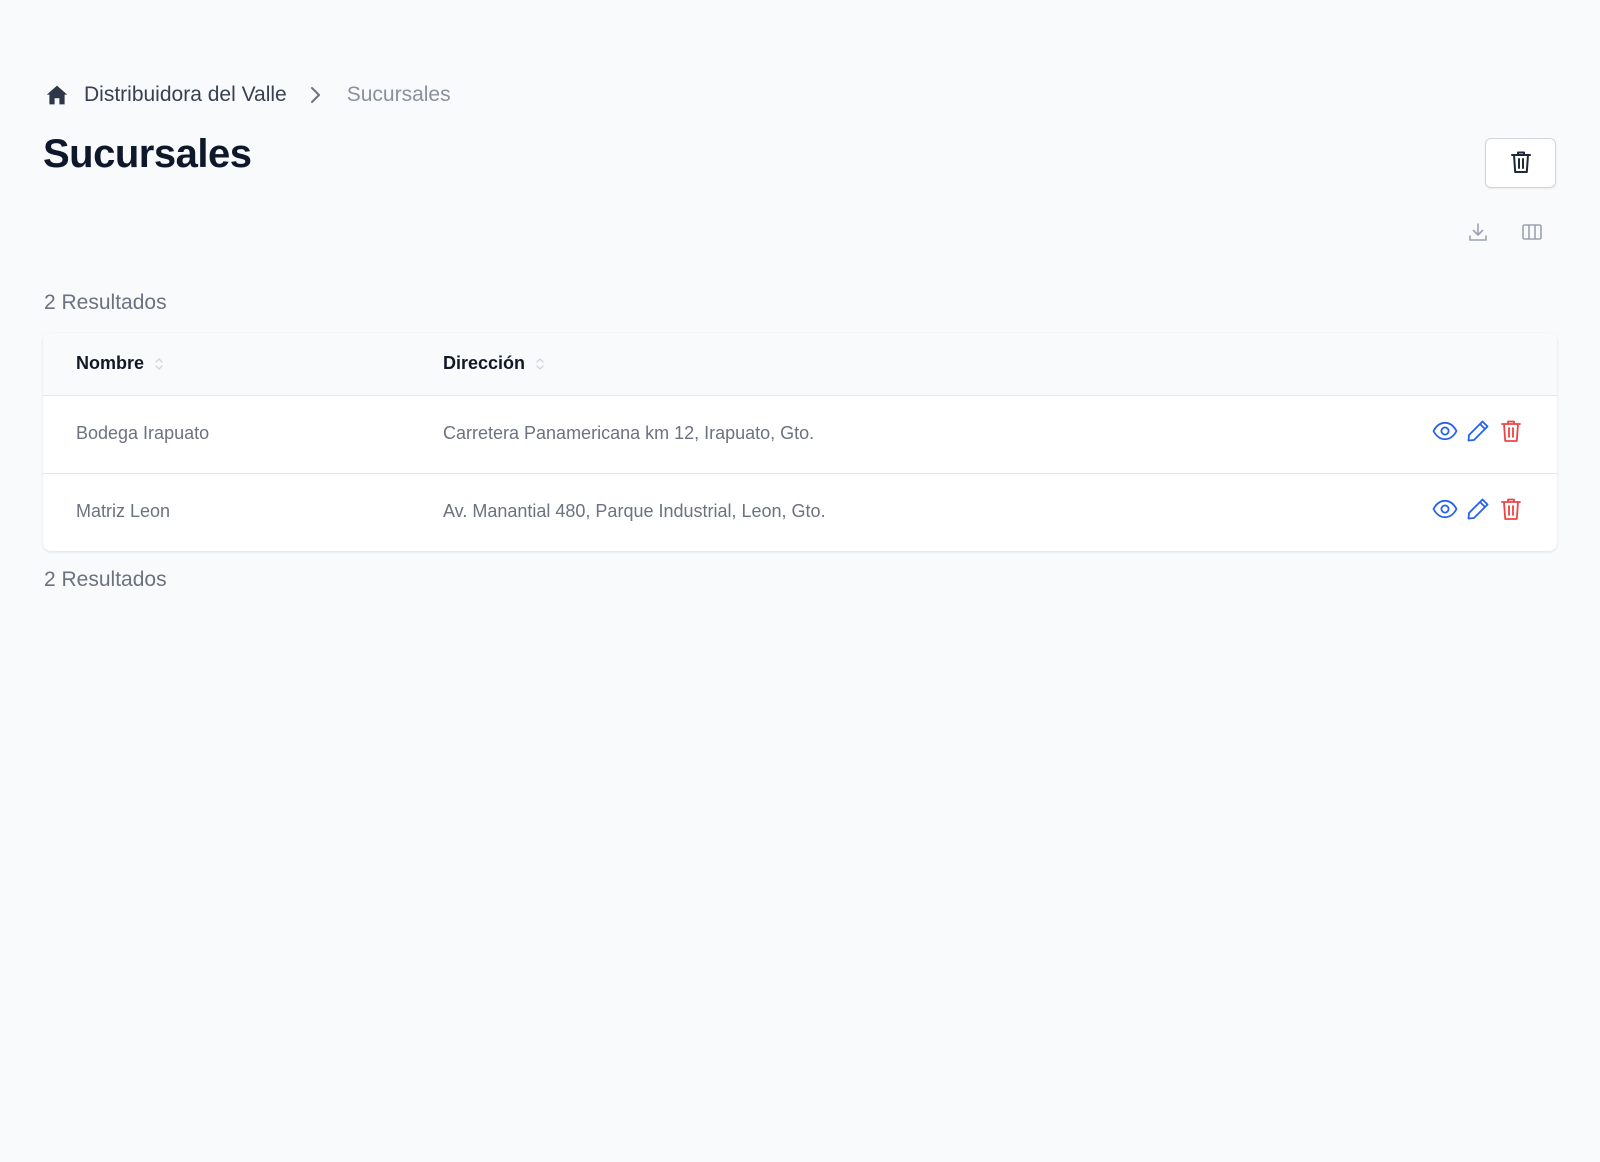  Describe the element at coordinates (800, 364) in the screenshot. I see `table-header: Nombre Dirección` at that location.